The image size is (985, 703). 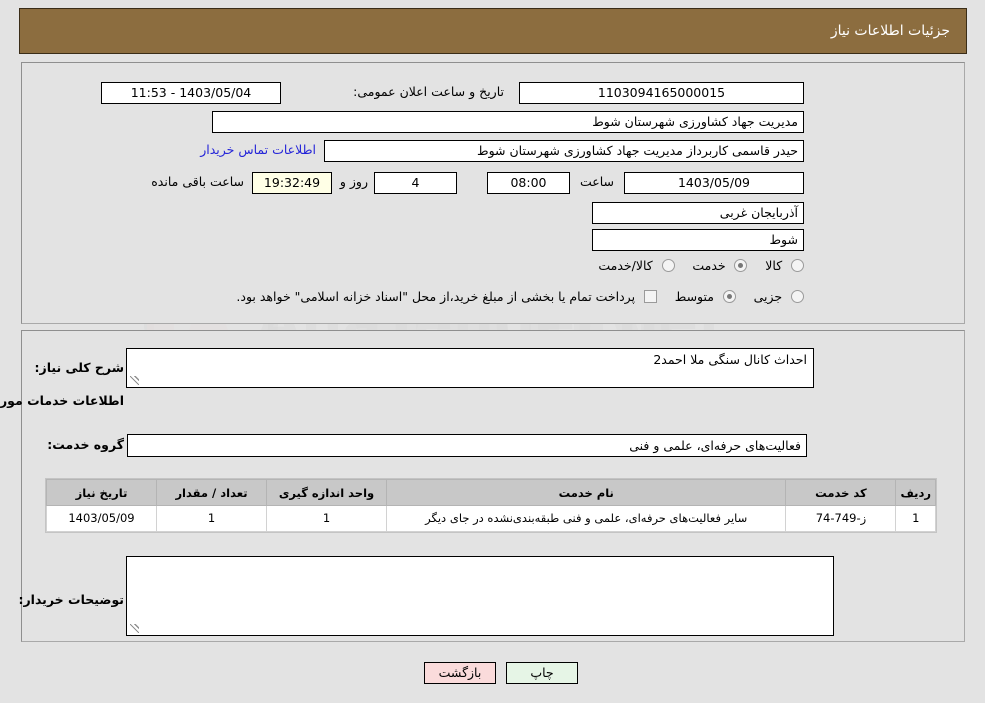 I want to click on purchase-process-radio-motavaset-label: متوسط, so click(x=695, y=296).